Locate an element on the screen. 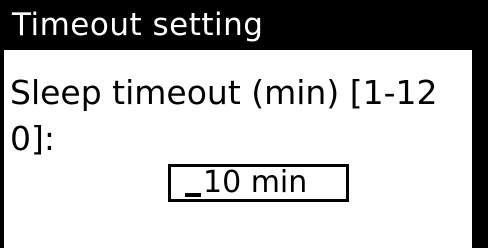 This screenshot has height=248, width=488. screen-right-border is located at coordinates (480, 124).